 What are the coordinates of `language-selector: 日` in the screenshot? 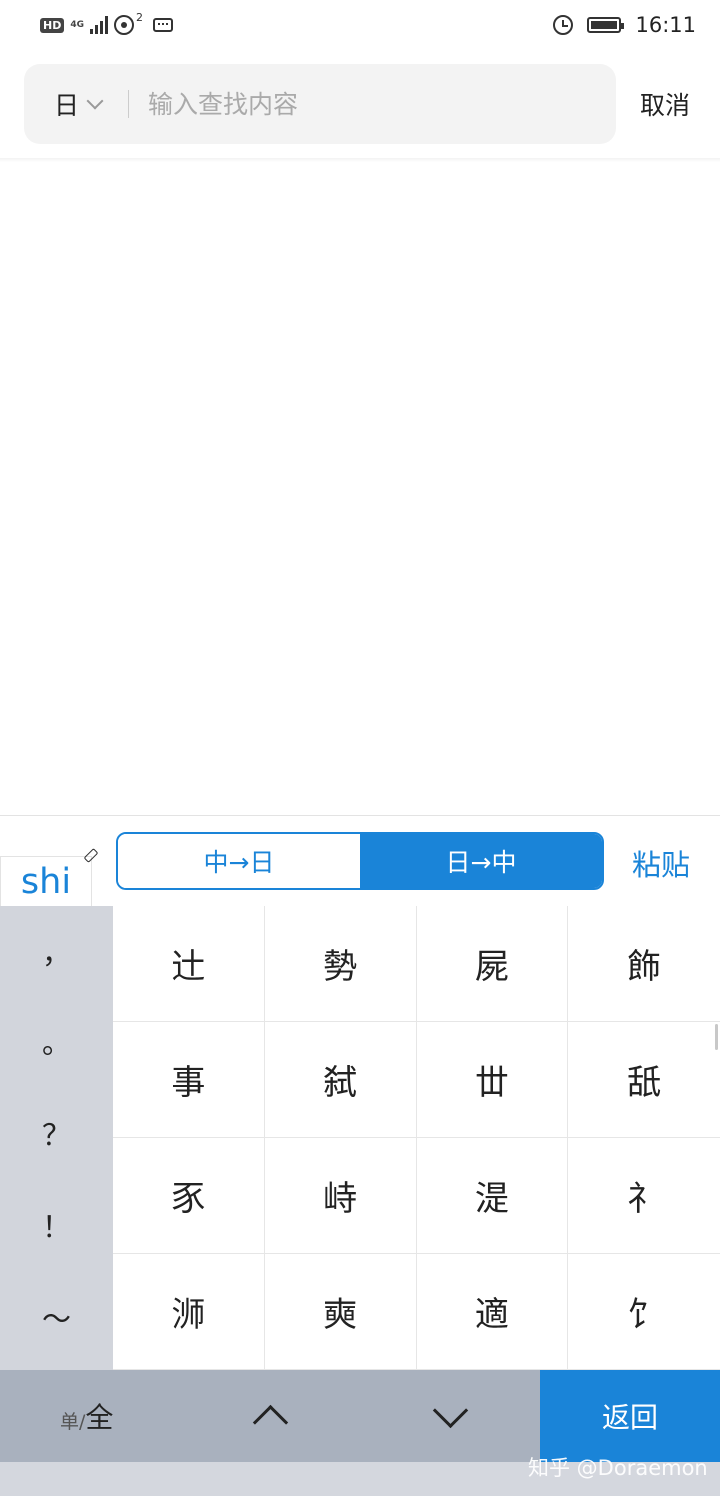 It's located at (79, 104).